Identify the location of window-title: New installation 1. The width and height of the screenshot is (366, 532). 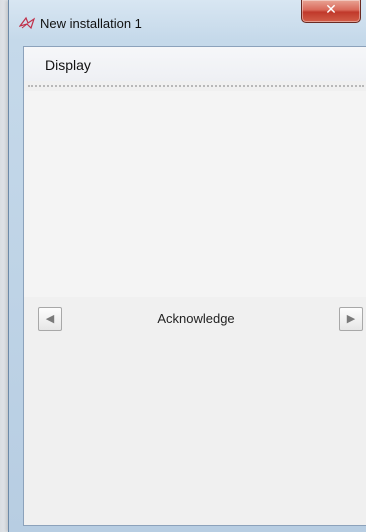
(91, 23).